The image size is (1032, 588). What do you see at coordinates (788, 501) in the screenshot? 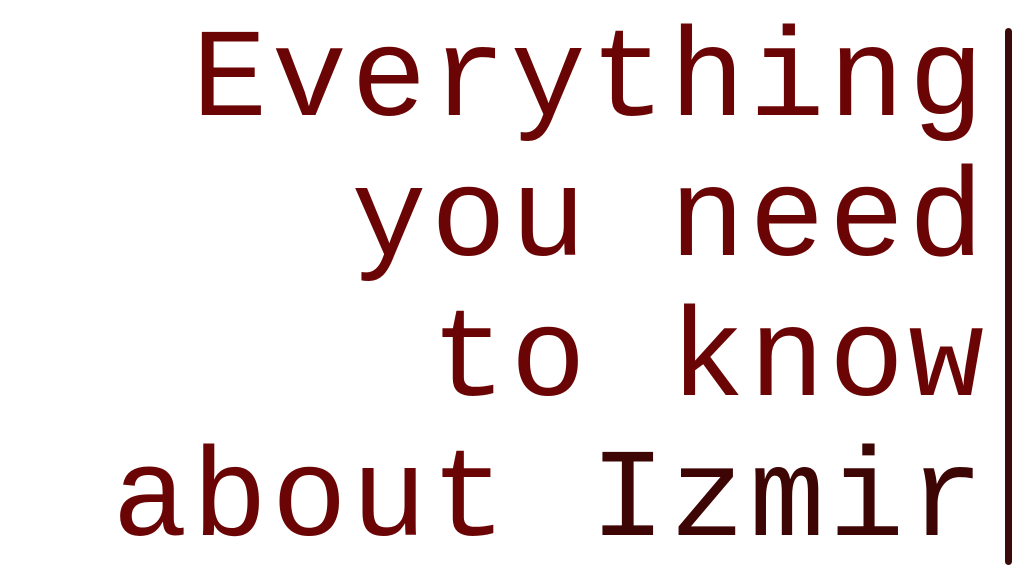
I see `headline-emphasis-city: Izmir` at bounding box center [788, 501].